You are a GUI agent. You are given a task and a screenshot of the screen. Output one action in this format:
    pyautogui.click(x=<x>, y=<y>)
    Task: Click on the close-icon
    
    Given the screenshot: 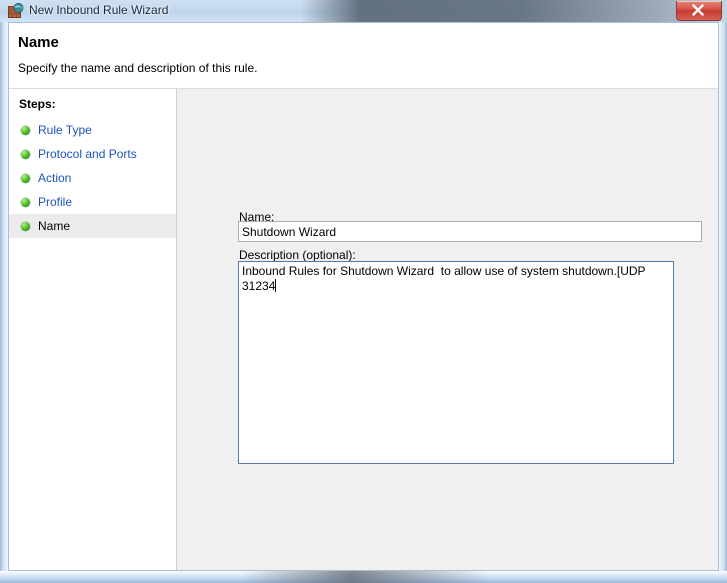 What is the action you would take?
    pyautogui.click(x=698, y=10)
    